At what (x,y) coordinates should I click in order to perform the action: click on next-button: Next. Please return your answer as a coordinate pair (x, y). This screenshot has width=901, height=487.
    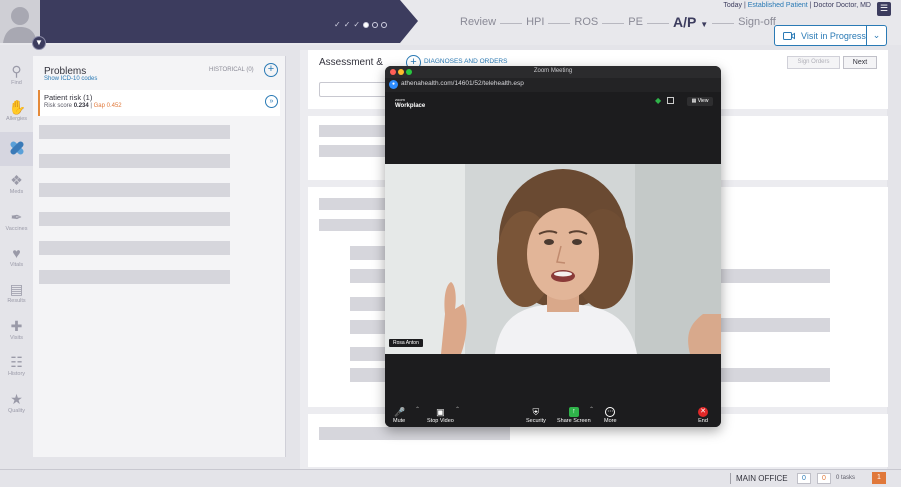
    Looking at the image, I should click on (860, 62).